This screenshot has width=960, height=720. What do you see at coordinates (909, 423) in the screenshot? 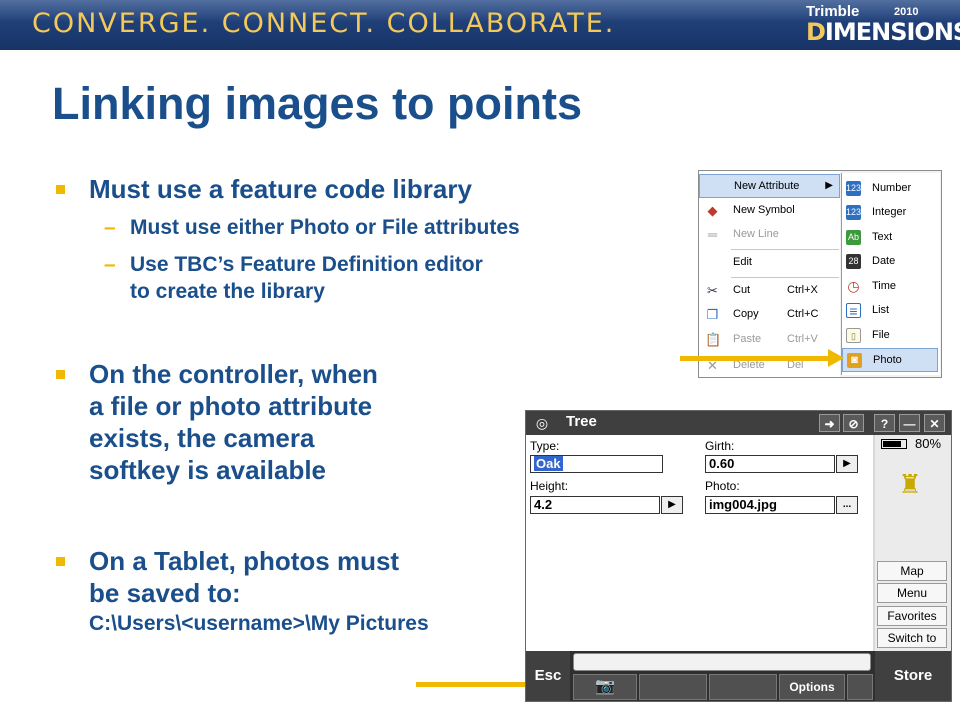
I see `minimize-button: —` at bounding box center [909, 423].